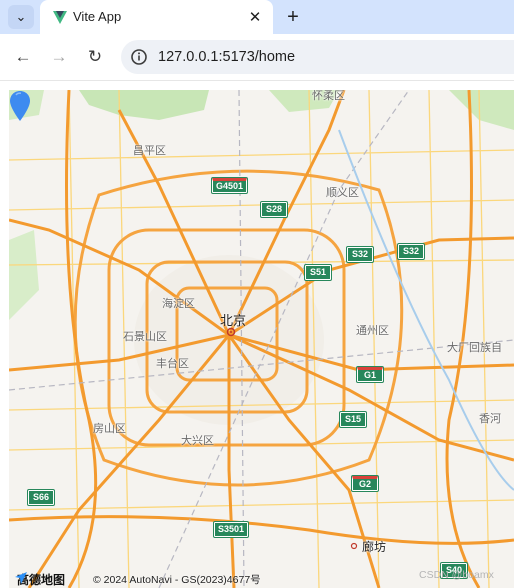 The height and width of the screenshot is (588, 514). I want to click on map-label-fangshan: 房山区, so click(109, 429).